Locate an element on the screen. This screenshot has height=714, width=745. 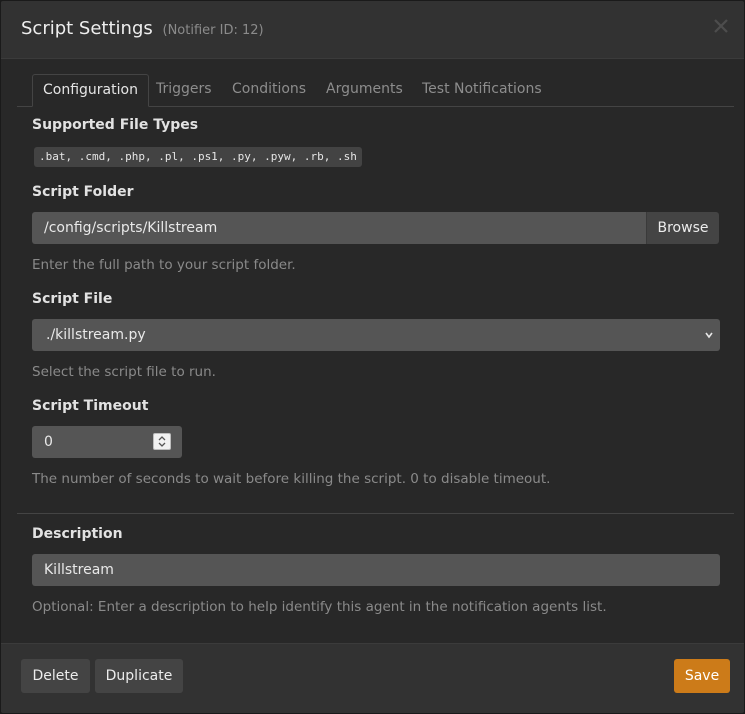
stepper-icon is located at coordinates (162, 441).